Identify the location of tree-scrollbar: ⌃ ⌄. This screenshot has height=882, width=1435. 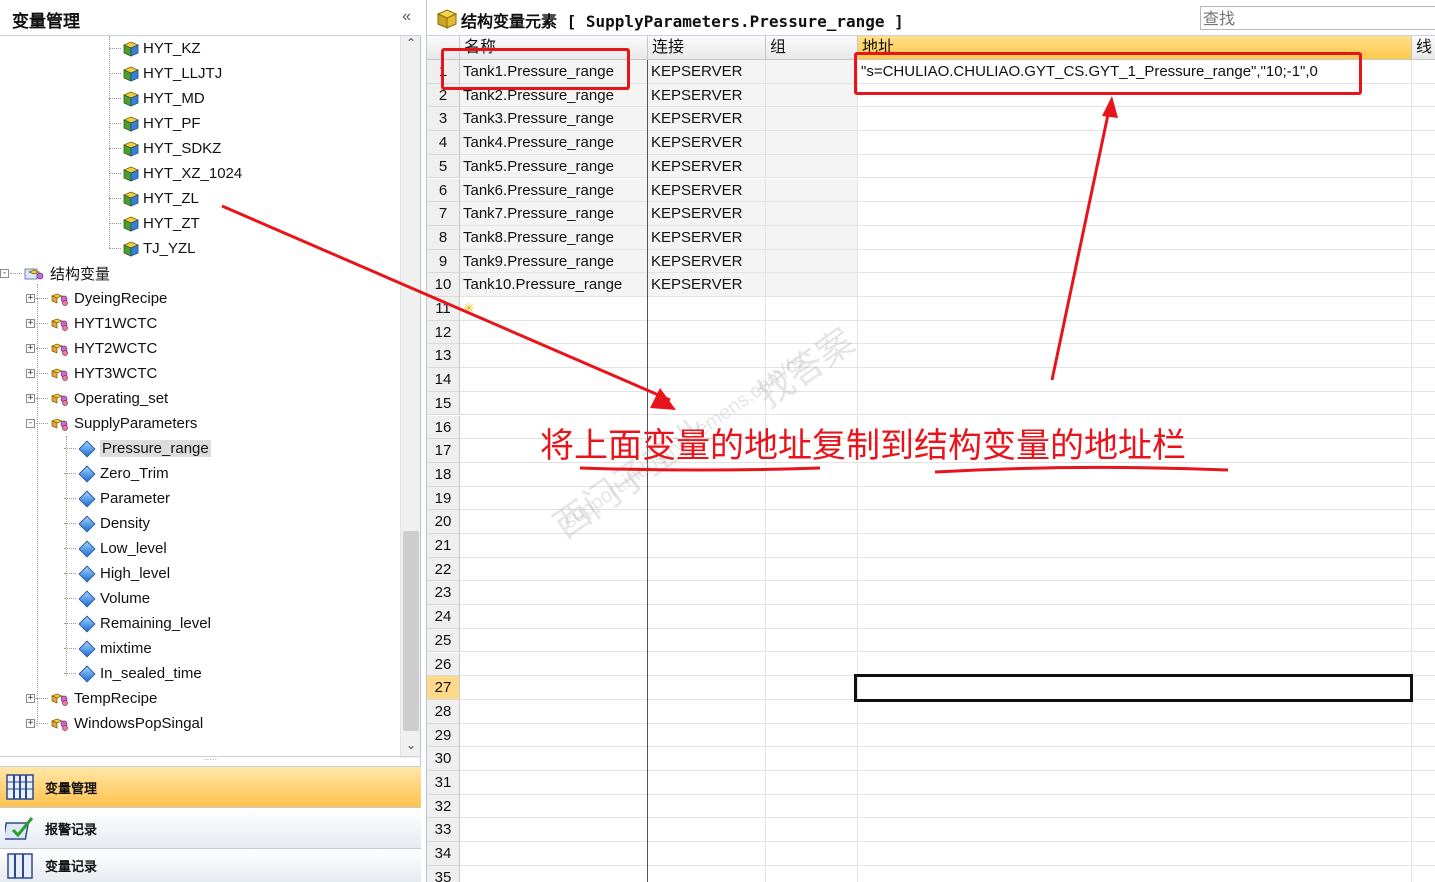
(410, 397).